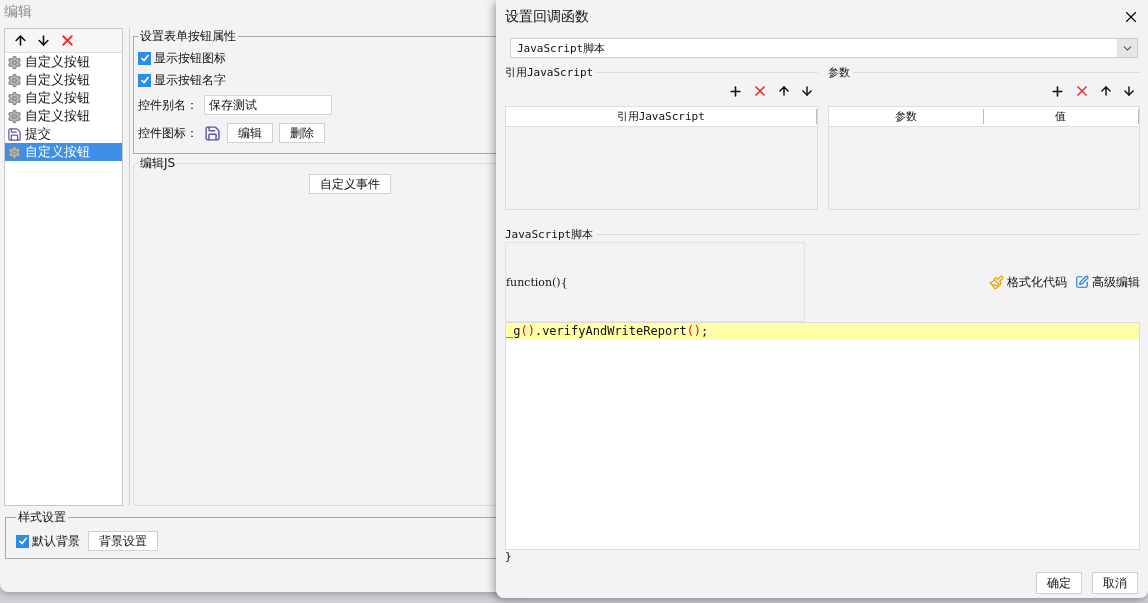 This screenshot has width=1148, height=603. I want to click on dialog-button: 取消, so click(1115, 583).